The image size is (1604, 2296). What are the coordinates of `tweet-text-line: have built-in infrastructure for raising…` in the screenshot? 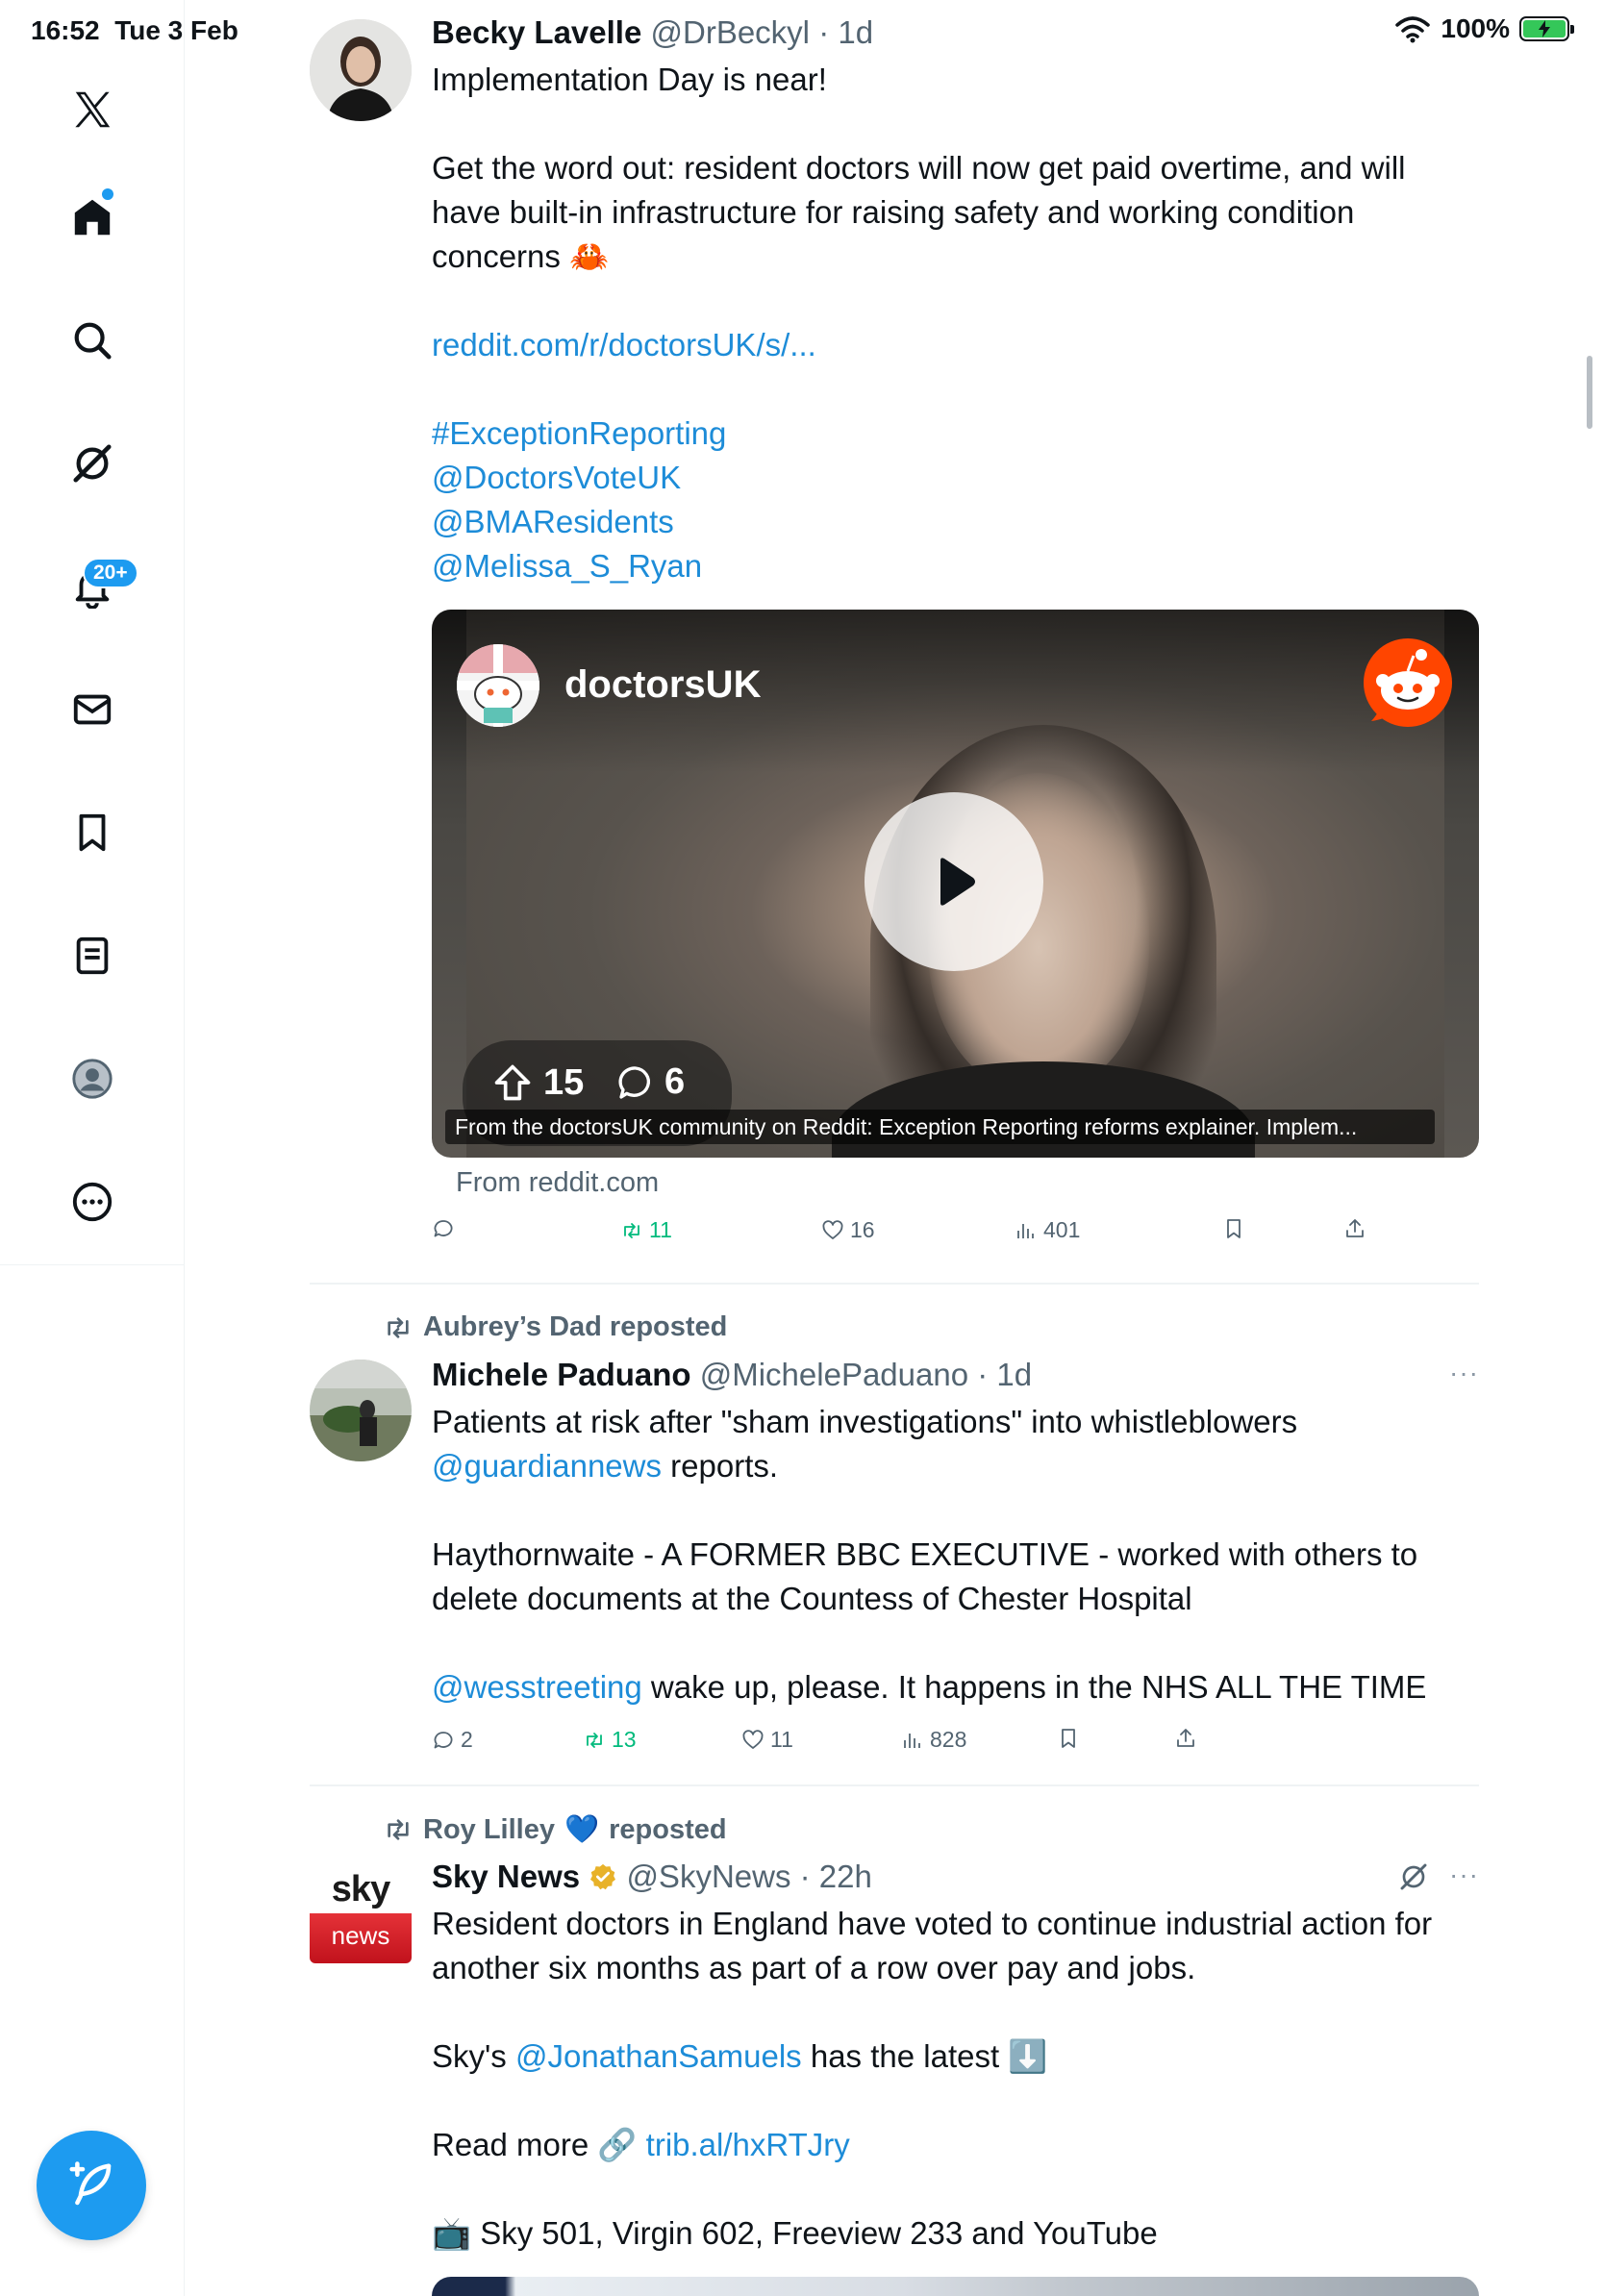 It's located at (893, 212).